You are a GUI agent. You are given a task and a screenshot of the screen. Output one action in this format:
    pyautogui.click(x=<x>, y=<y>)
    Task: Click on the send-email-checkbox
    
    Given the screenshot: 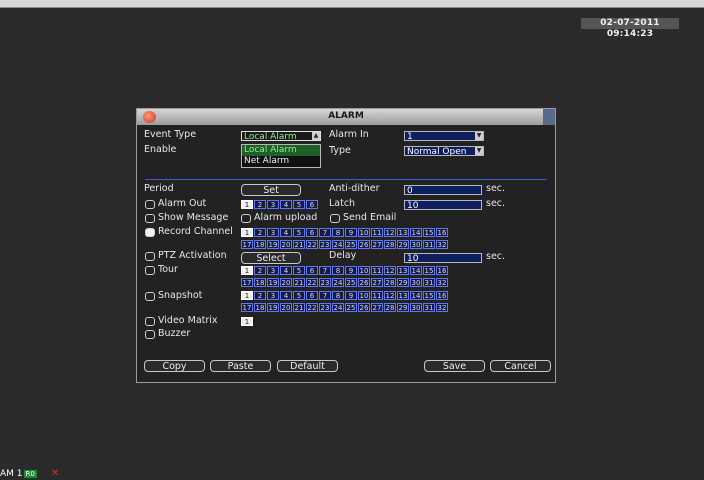 What is the action you would take?
    pyautogui.click(x=335, y=218)
    